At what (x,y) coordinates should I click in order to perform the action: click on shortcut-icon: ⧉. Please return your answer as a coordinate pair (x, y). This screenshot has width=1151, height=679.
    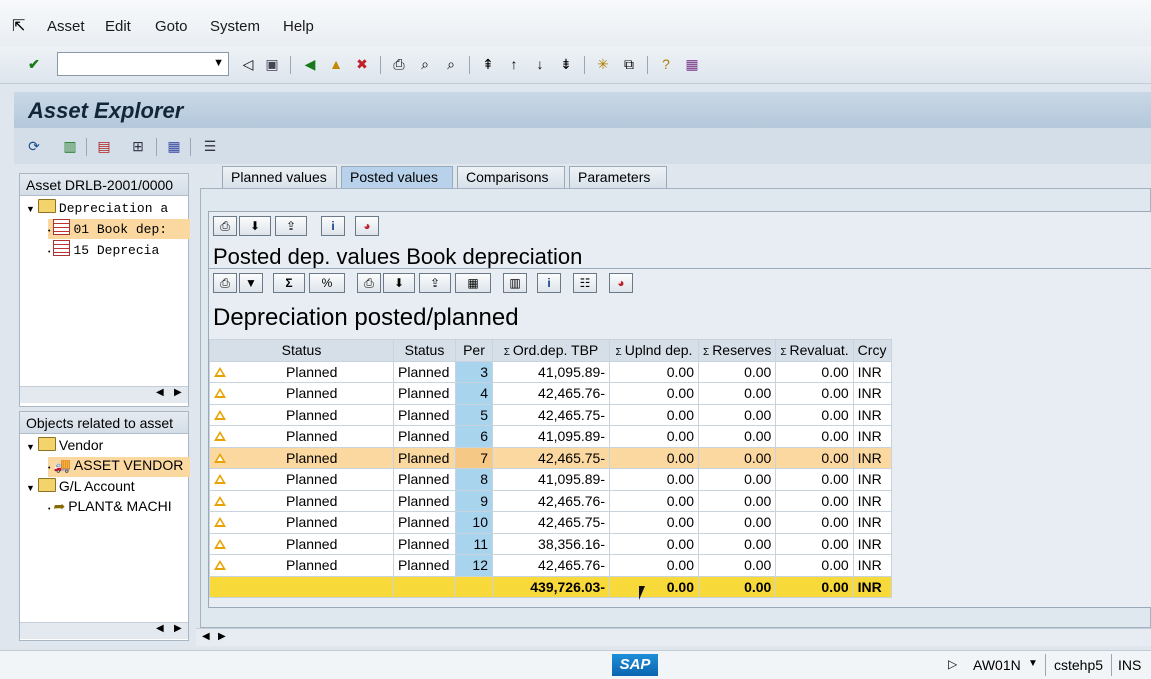
    Looking at the image, I should click on (629, 64).